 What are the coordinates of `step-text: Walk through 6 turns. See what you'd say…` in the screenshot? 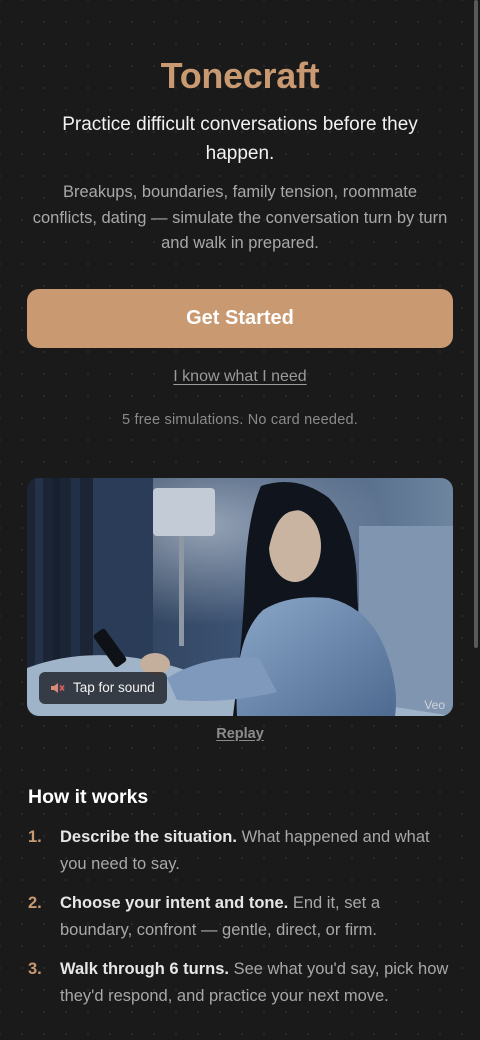 It's located at (256, 983).